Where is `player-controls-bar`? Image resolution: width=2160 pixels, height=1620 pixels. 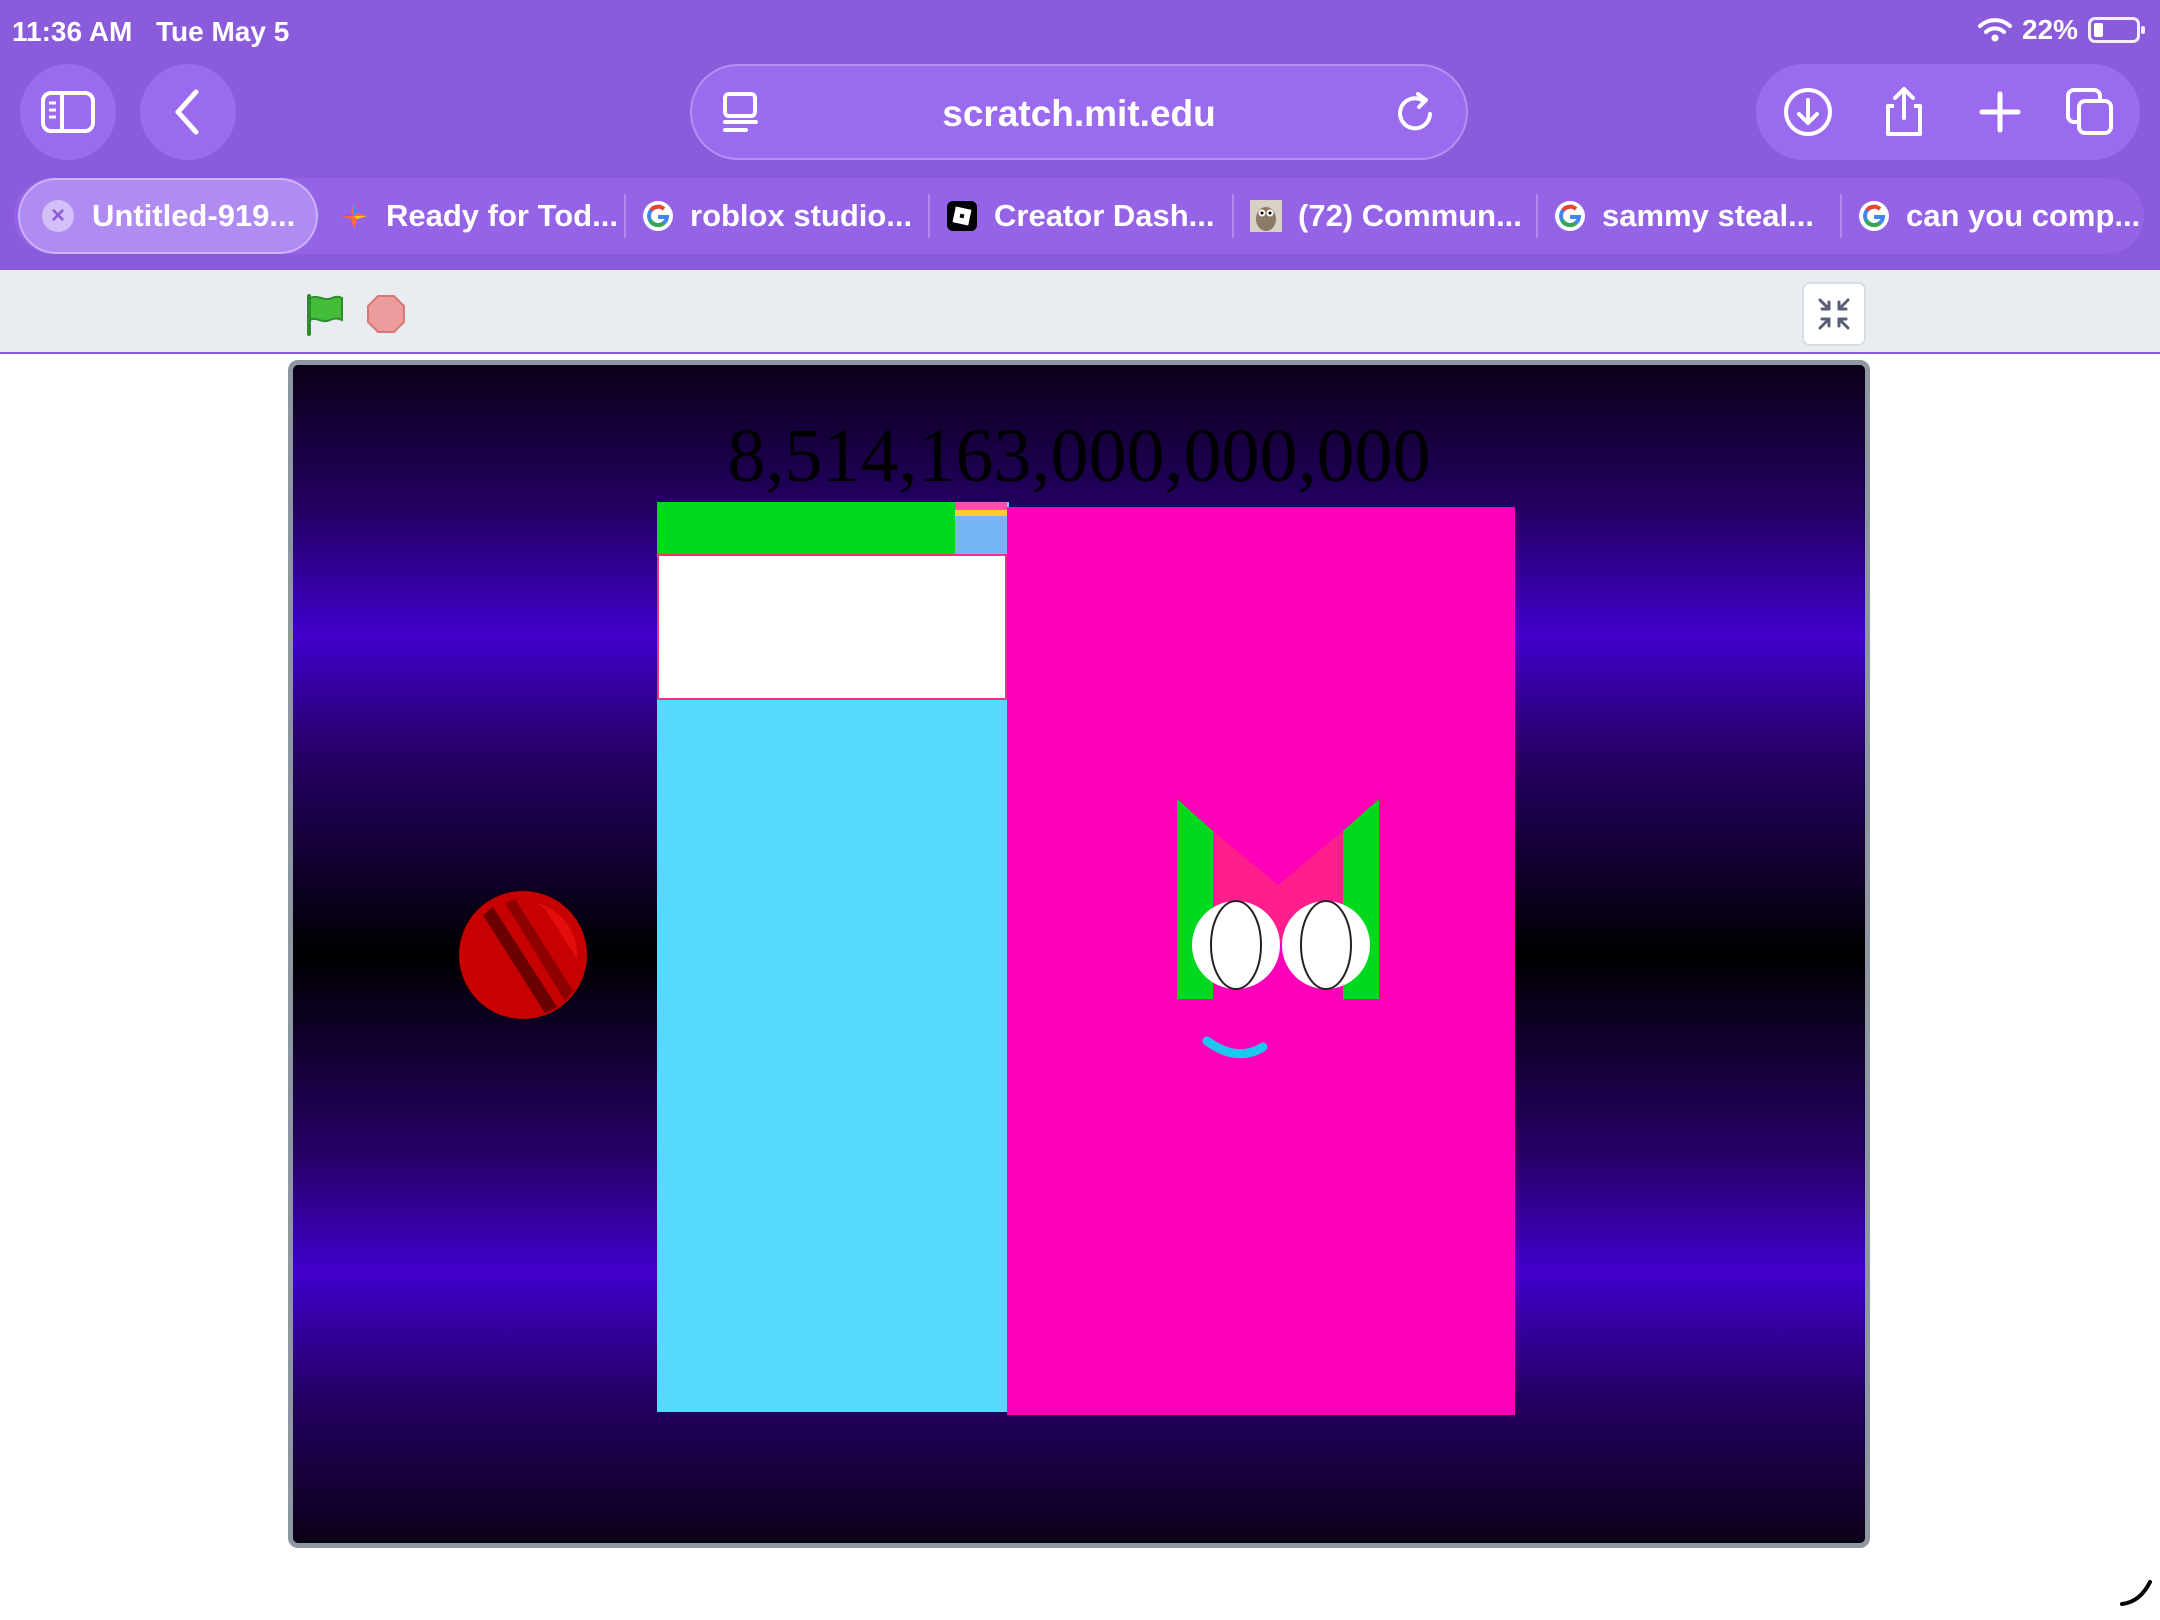 player-controls-bar is located at coordinates (1080, 312).